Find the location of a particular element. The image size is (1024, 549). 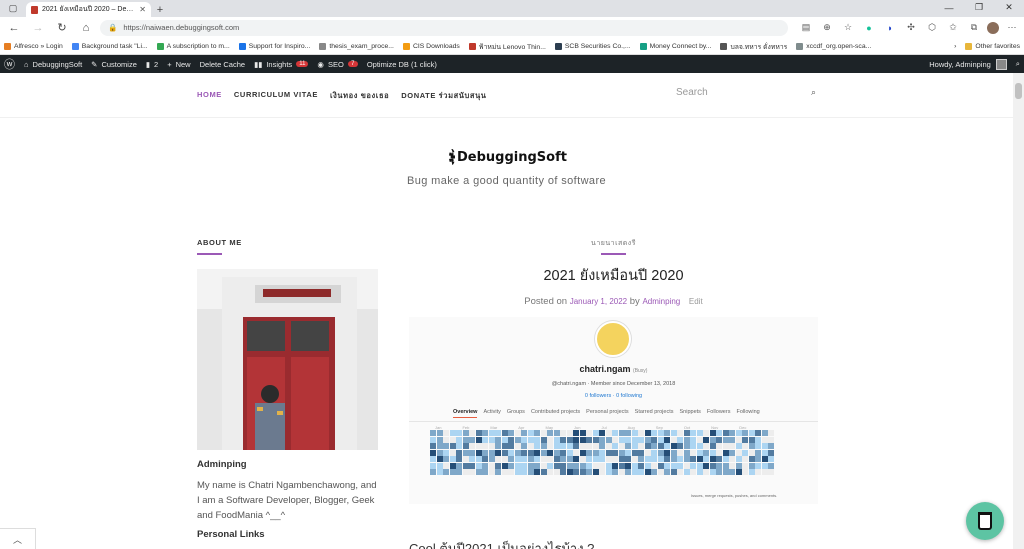

post-title: 2021 ยังเหมือนปี 2020 is located at coordinates (613, 275).